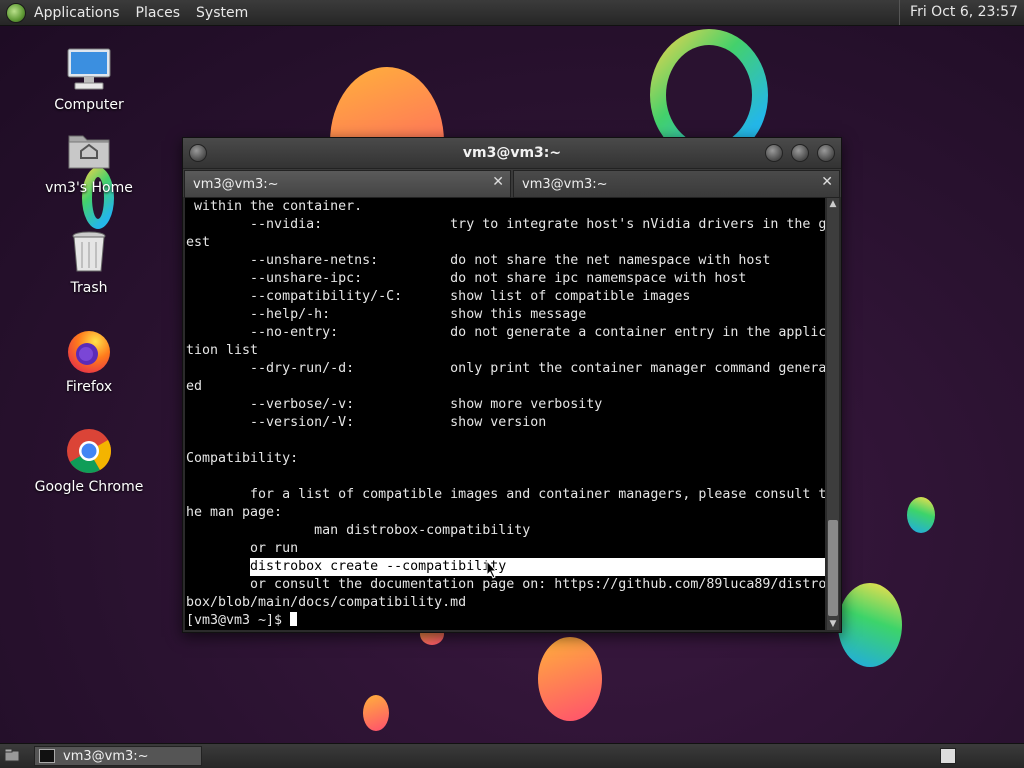 Image resolution: width=1024 pixels, height=768 pixels. What do you see at coordinates (347, 184) in the screenshot?
I see `tab-terminal-1: vm3@vm3:~ ✕` at bounding box center [347, 184].